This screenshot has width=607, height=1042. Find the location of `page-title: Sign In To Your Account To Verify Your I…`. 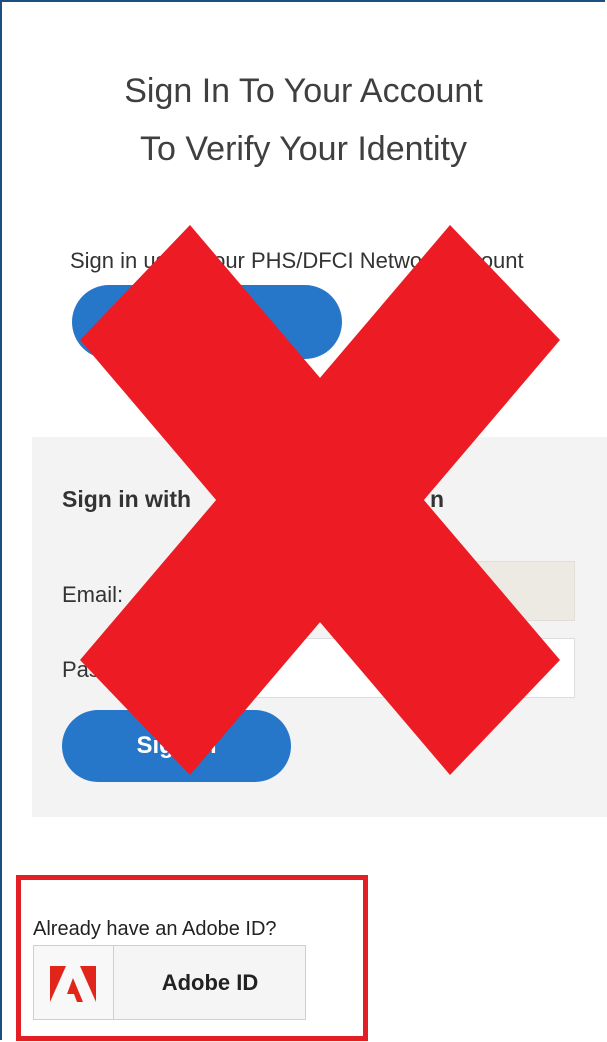

page-title: Sign In To Your Account To Verify Your I… is located at coordinates (303, 120).